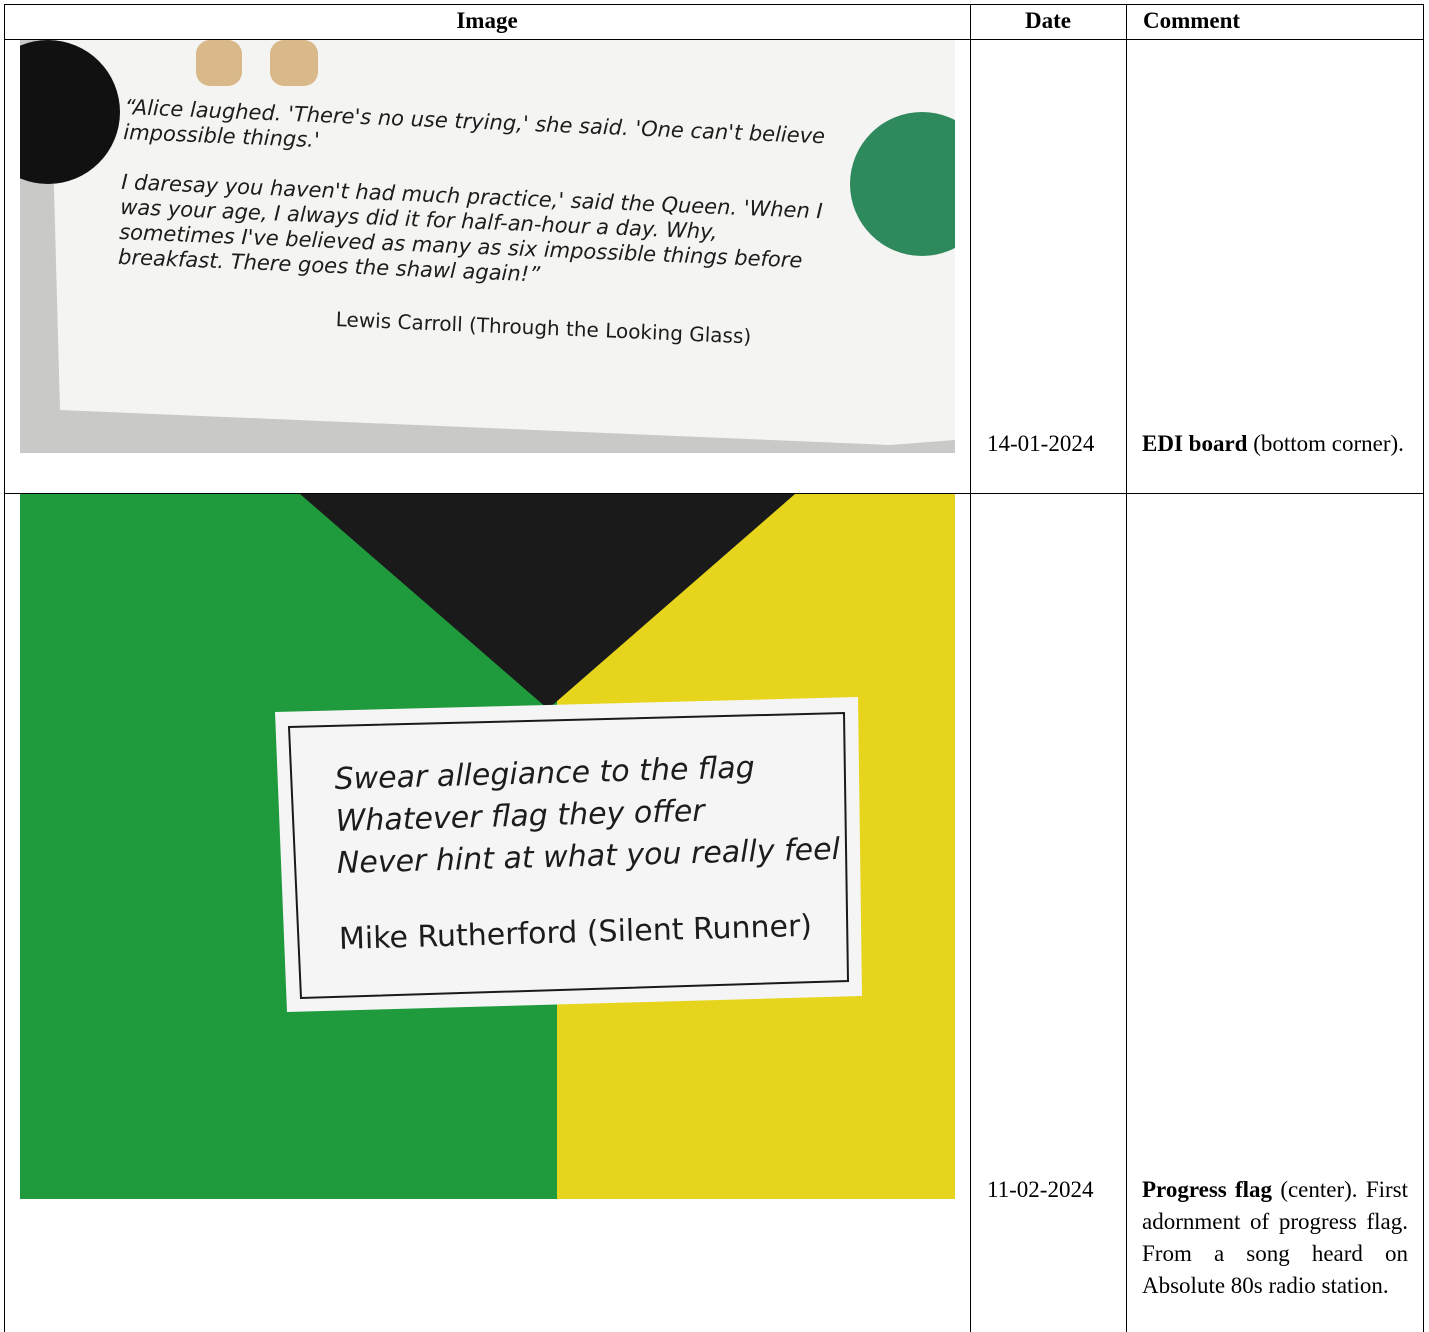 Image resolution: width=1429 pixels, height=1332 pixels. What do you see at coordinates (1325, 443) in the screenshot?
I see `comment-body: (bottom corner).` at bounding box center [1325, 443].